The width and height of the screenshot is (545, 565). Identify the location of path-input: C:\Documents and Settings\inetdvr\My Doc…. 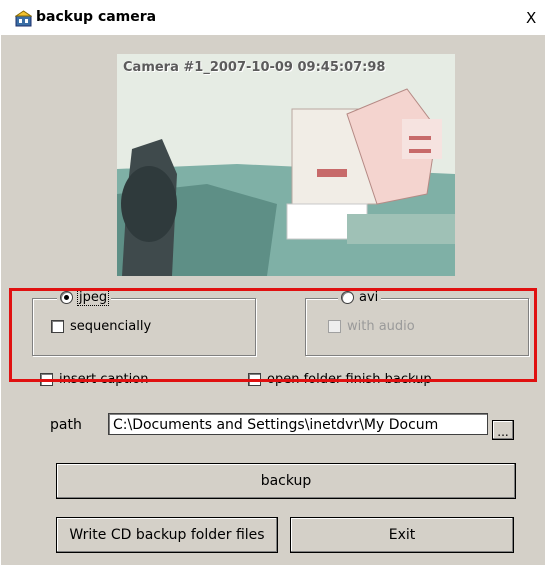
(298, 424).